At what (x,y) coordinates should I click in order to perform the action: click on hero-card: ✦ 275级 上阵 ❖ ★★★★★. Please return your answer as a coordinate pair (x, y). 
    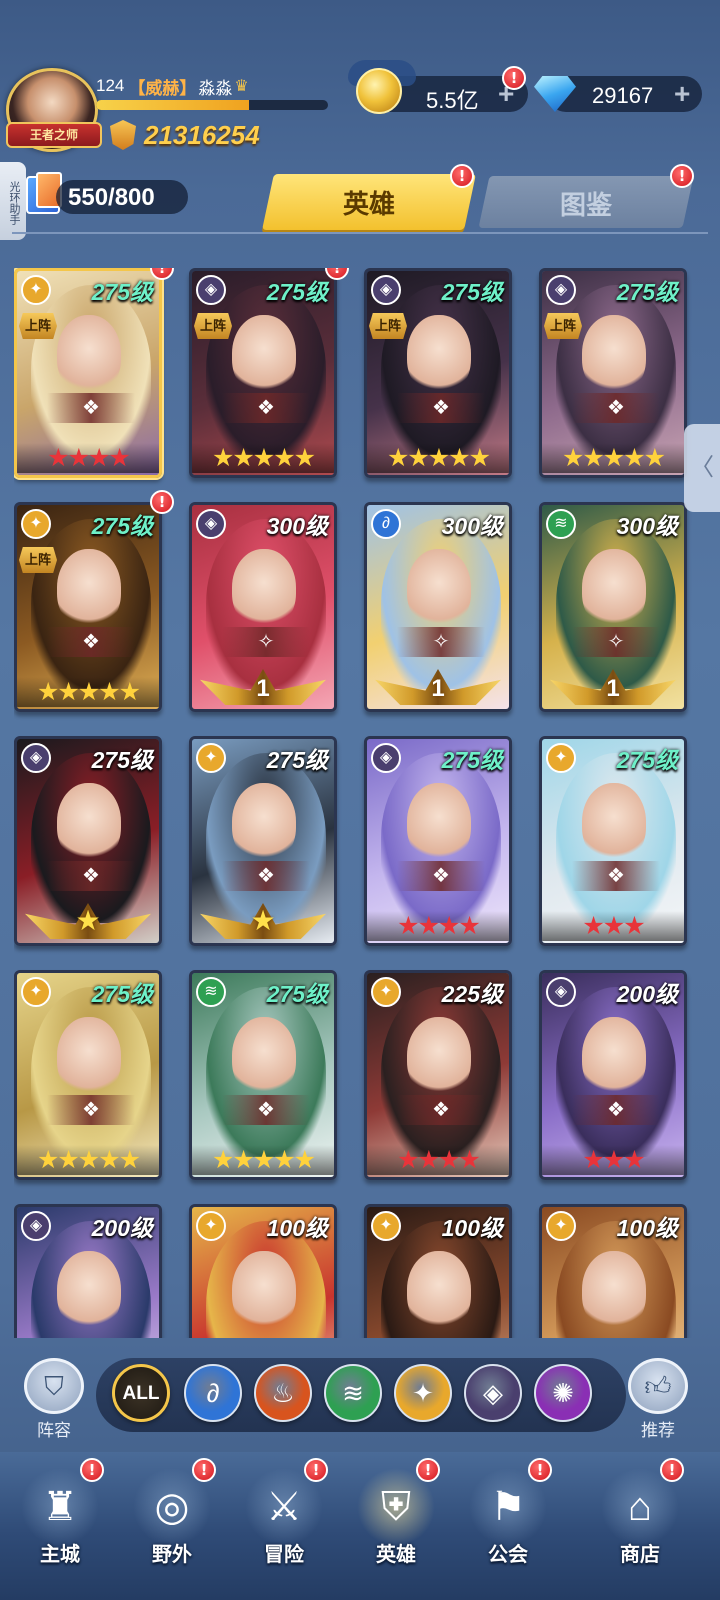
    Looking at the image, I should click on (88, 607).